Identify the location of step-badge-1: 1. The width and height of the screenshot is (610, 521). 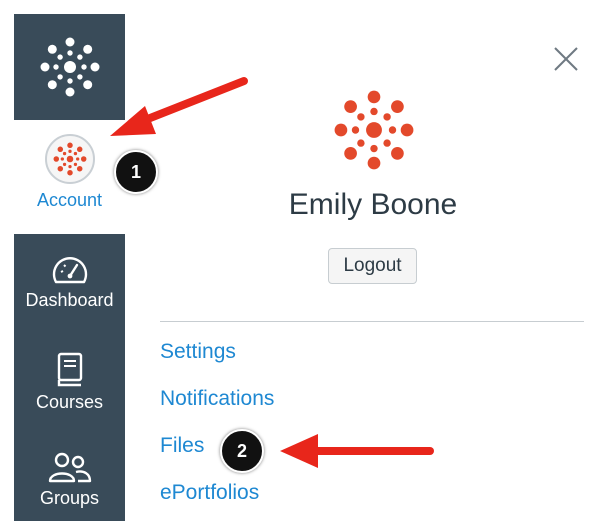
(136, 172).